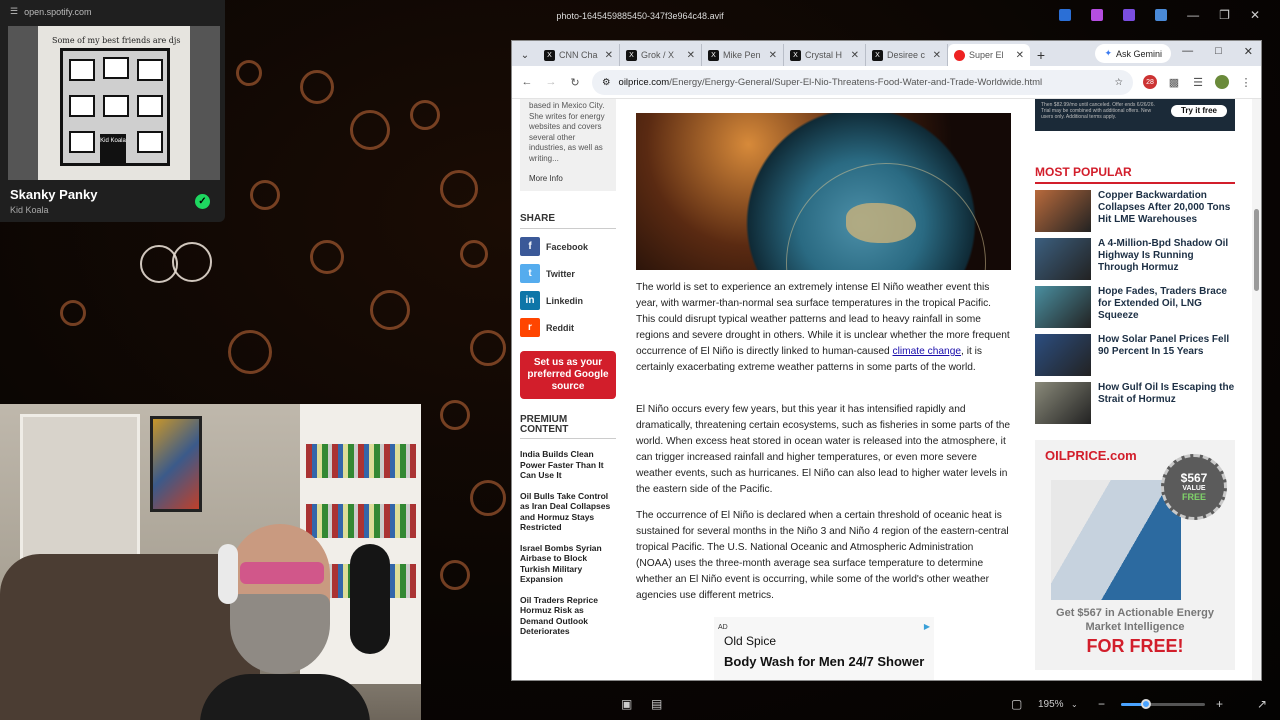 Image resolution: width=1280 pixels, height=720 pixels. Describe the element at coordinates (525, 55) in the screenshot. I see `tab-search-icon: ⌄` at that location.